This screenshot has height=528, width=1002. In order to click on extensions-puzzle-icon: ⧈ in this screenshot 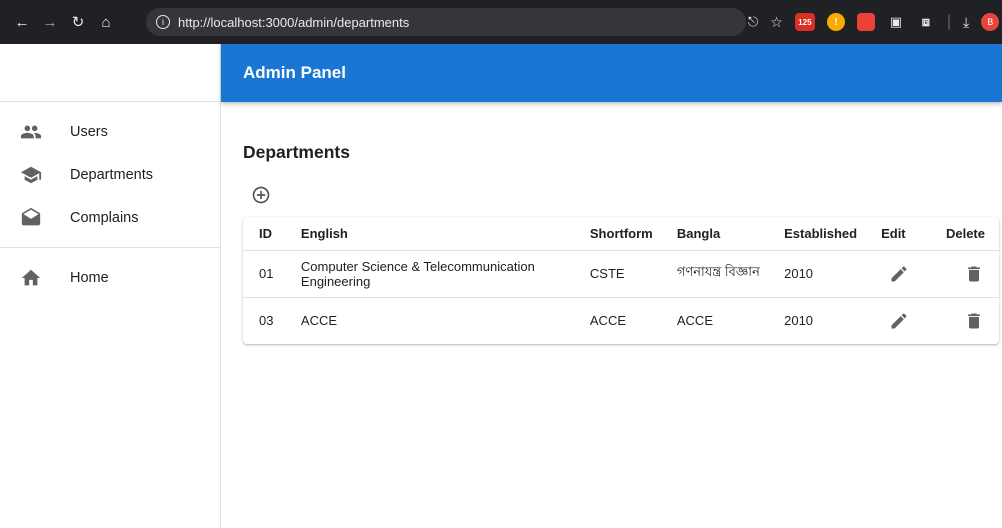, I will do `click(926, 22)`.